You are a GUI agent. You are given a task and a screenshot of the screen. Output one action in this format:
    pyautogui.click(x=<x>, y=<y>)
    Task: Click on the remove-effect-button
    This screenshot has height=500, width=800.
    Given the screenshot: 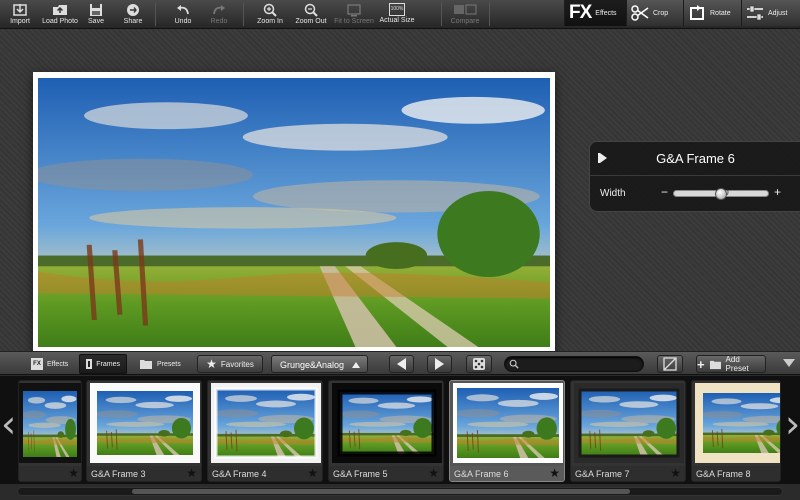 What is the action you would take?
    pyautogui.click(x=670, y=364)
    